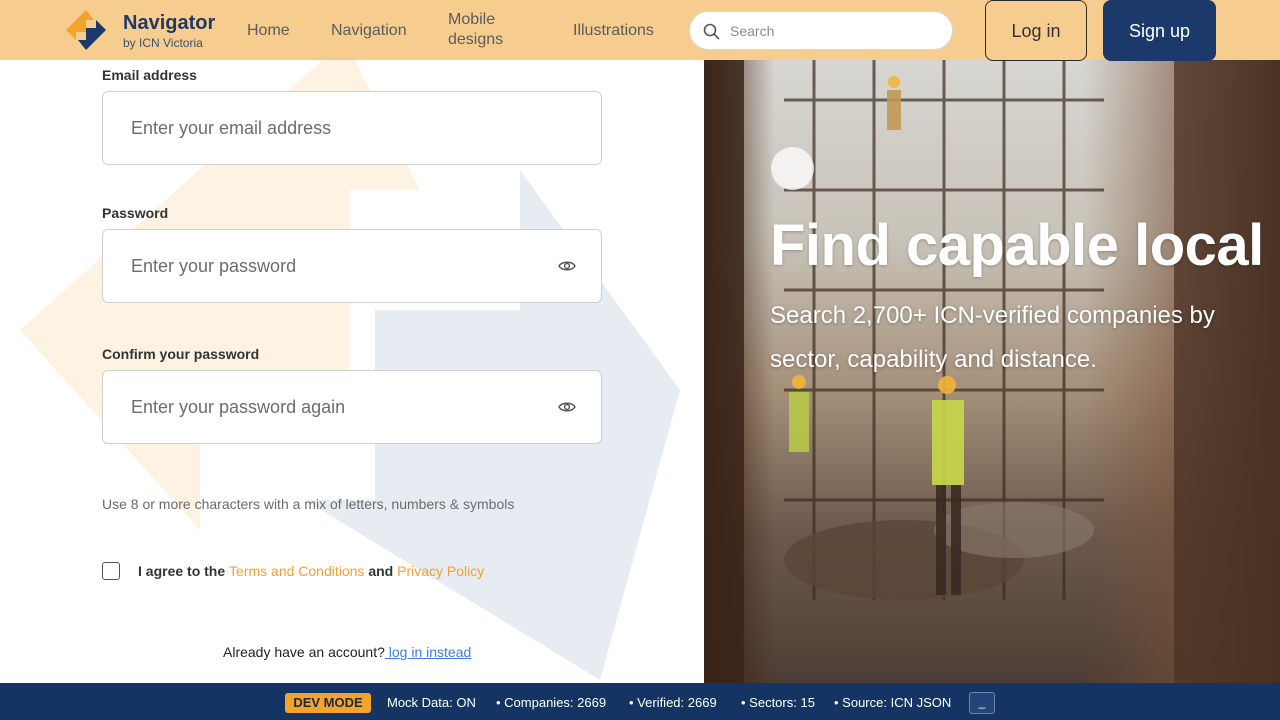 The height and width of the screenshot is (720, 1280). I want to click on privacy-link: Privacy Policy, so click(440, 571).